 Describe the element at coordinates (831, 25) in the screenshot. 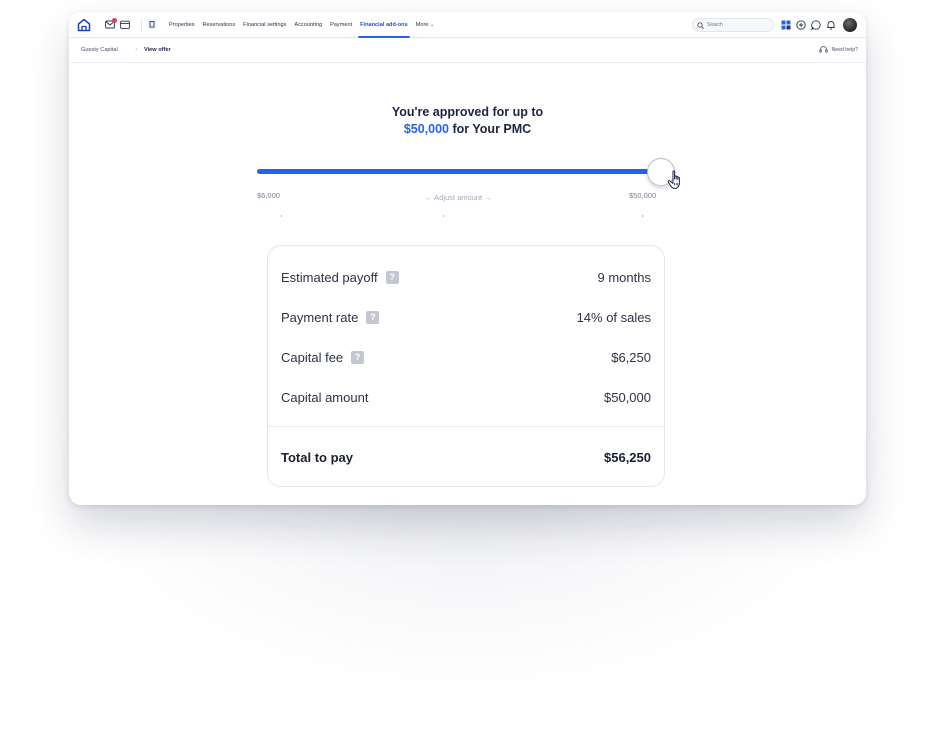

I see `bell-icon` at that location.